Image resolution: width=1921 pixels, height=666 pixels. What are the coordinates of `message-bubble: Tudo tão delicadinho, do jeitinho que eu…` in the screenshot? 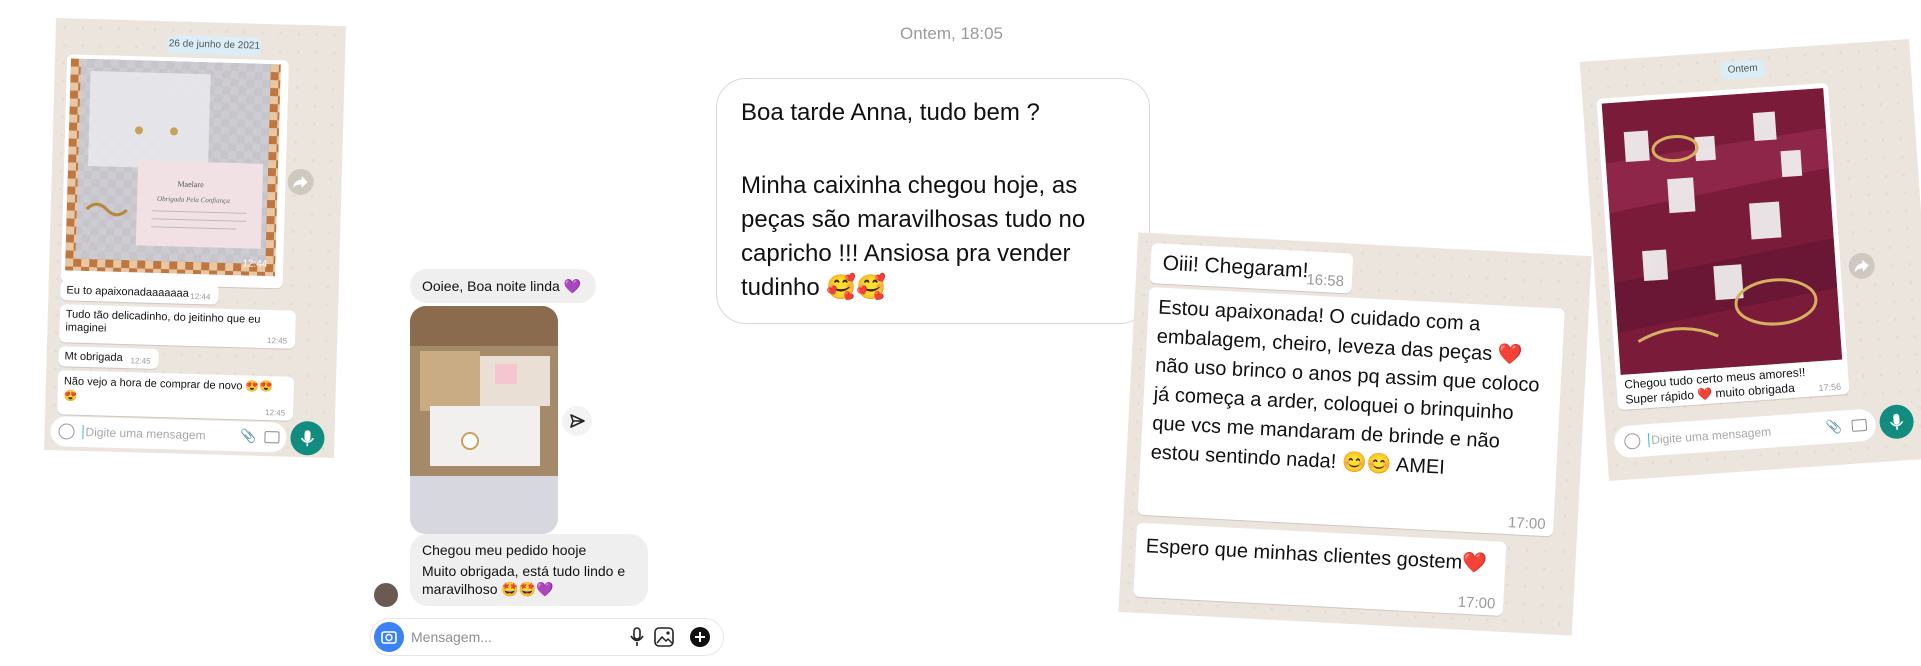 It's located at (178, 326).